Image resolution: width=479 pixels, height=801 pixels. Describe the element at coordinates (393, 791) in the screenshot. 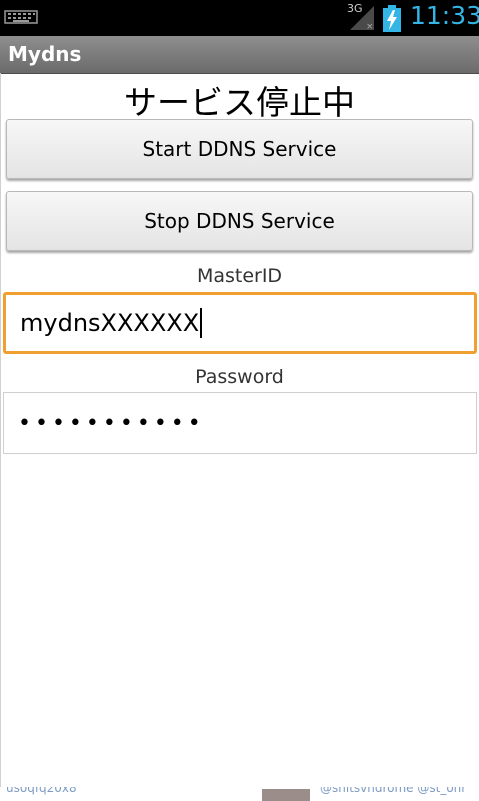

I see `background-text: @shitsvhdrome @st_ohr` at that location.